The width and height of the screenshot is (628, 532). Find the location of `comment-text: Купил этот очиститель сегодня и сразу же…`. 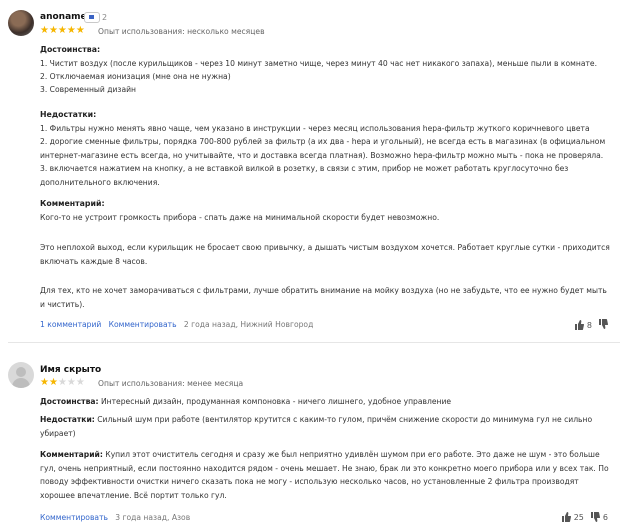

comment-text: Купил этот очиститель сегодня и сразу же… is located at coordinates (324, 475).